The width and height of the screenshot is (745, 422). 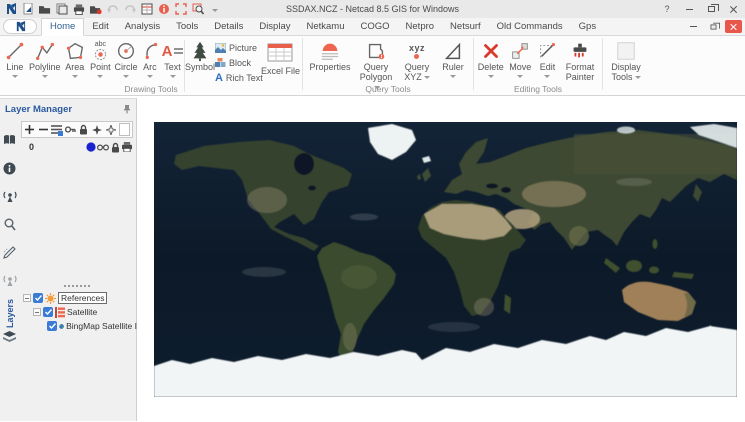 What do you see at coordinates (9, 321) in the screenshot?
I see `layers-bottom-tab: Layers` at bounding box center [9, 321].